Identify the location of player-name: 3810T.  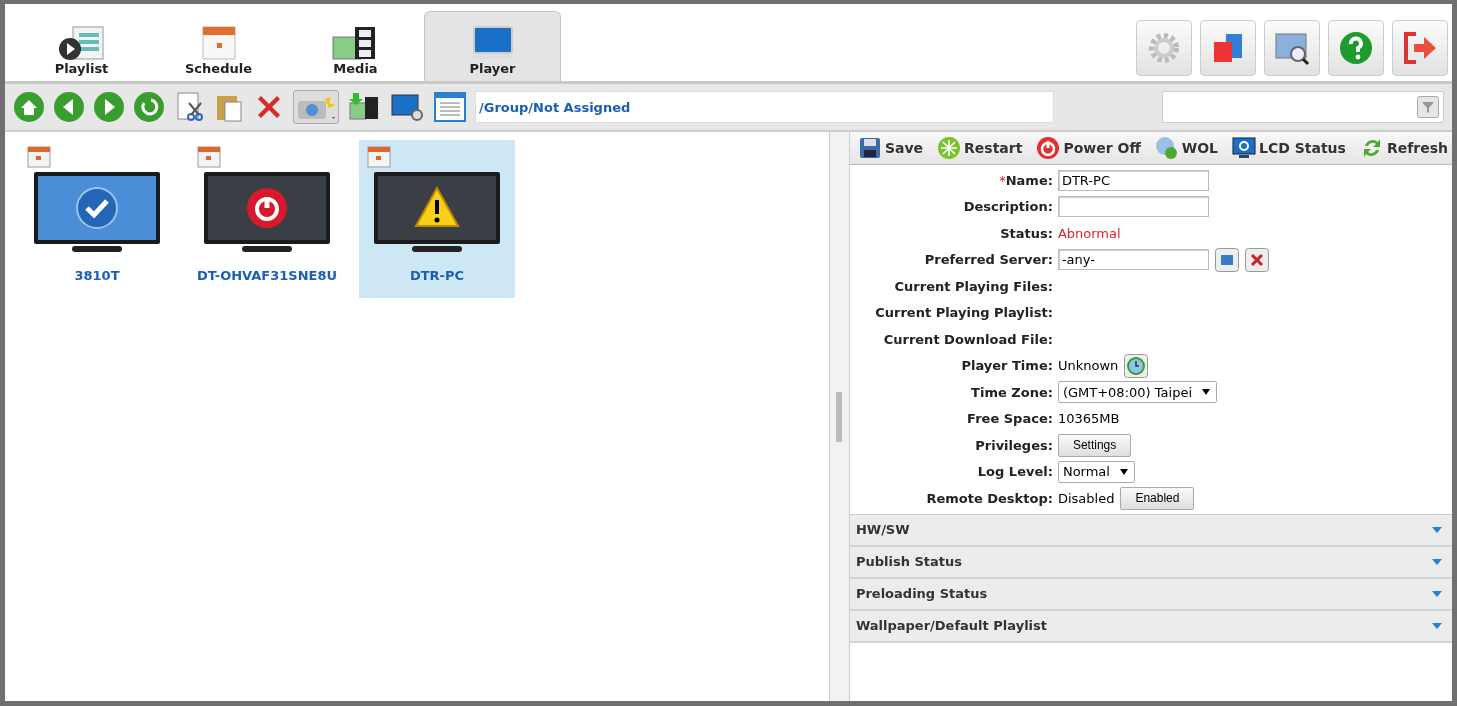
(97, 275).